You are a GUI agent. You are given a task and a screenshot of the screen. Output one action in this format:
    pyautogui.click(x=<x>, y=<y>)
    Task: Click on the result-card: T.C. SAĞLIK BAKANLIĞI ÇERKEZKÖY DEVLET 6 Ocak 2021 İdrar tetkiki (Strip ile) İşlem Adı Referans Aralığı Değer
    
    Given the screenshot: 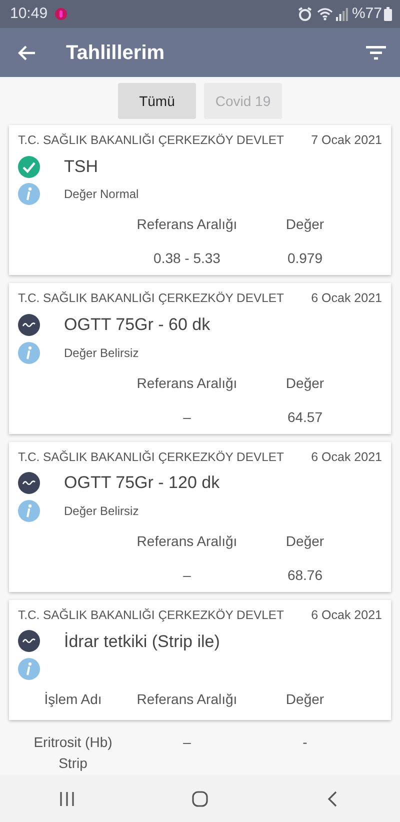 What is the action you would take?
    pyautogui.click(x=200, y=660)
    